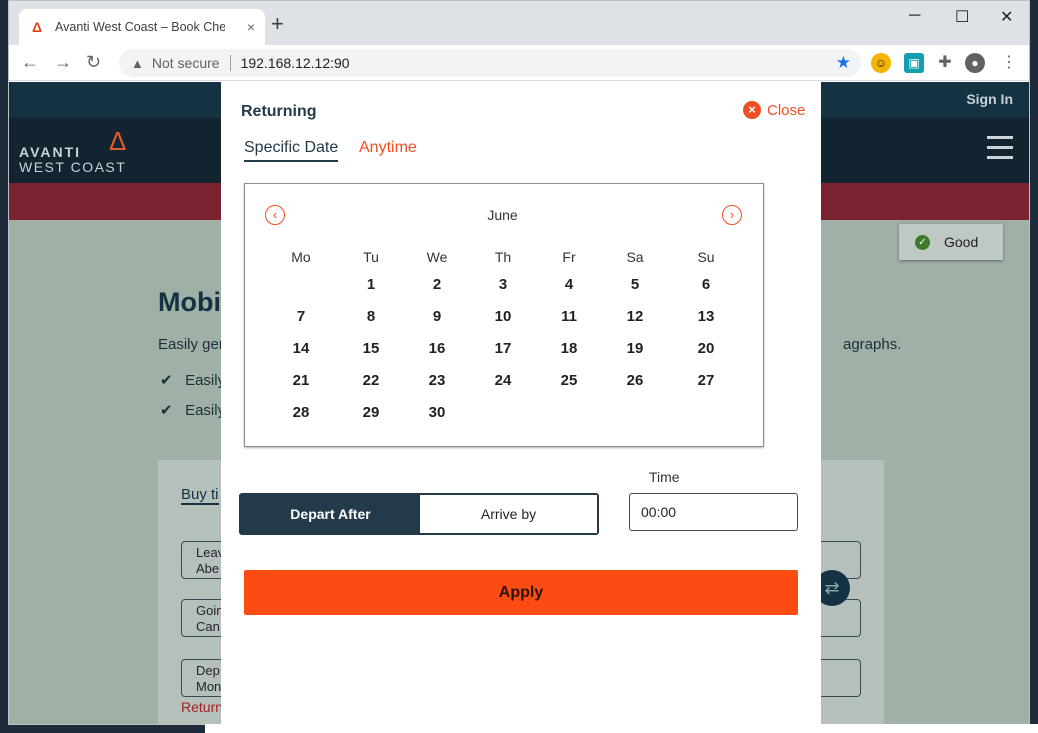  I want to click on calendar-day: 12, so click(635, 316).